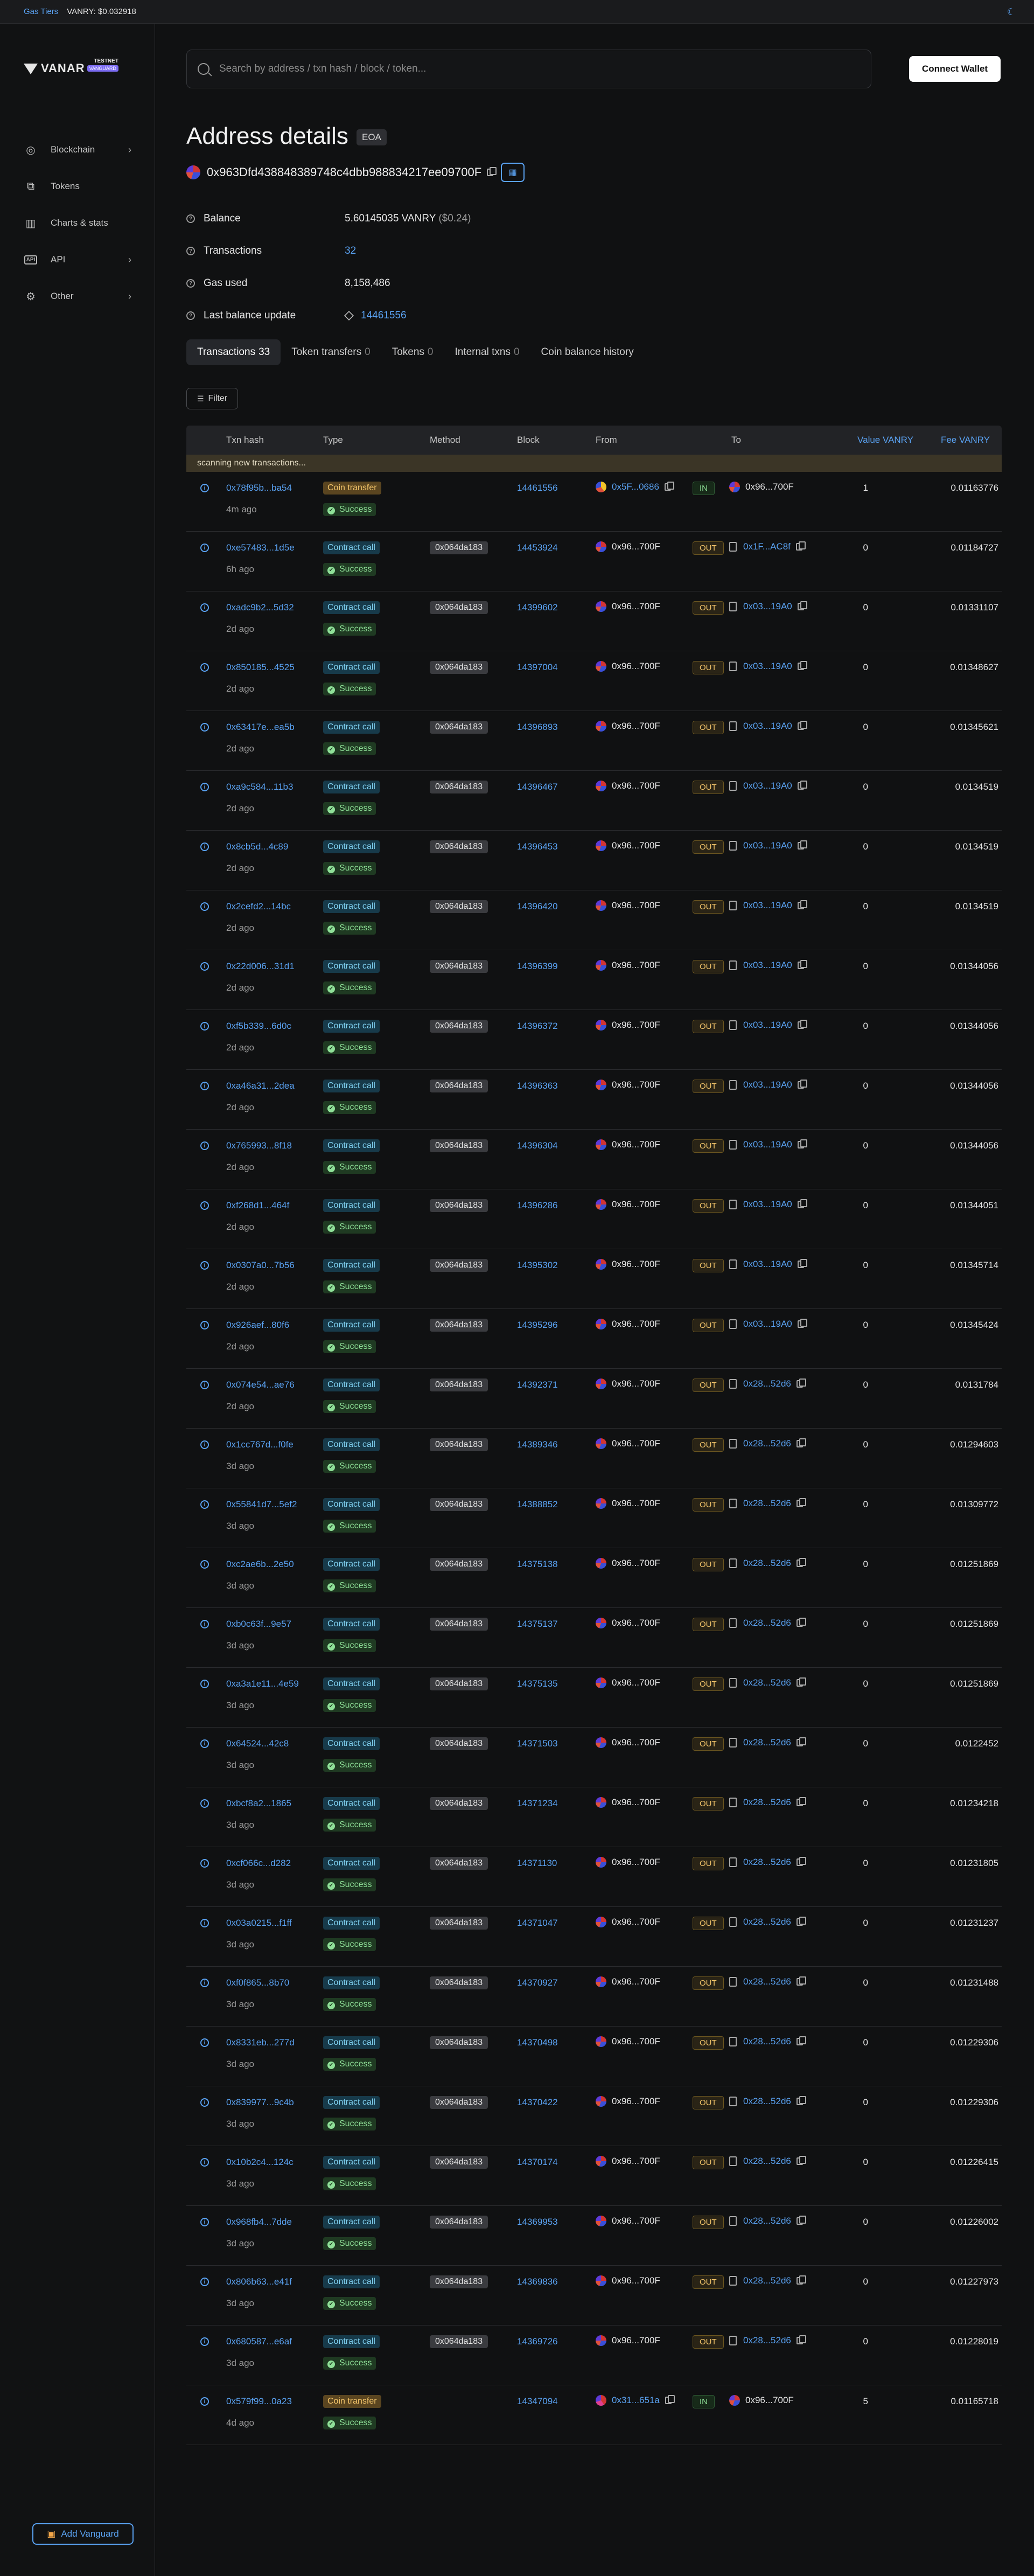  Describe the element at coordinates (537, 1923) in the screenshot. I see `block-link: 14371047` at that location.